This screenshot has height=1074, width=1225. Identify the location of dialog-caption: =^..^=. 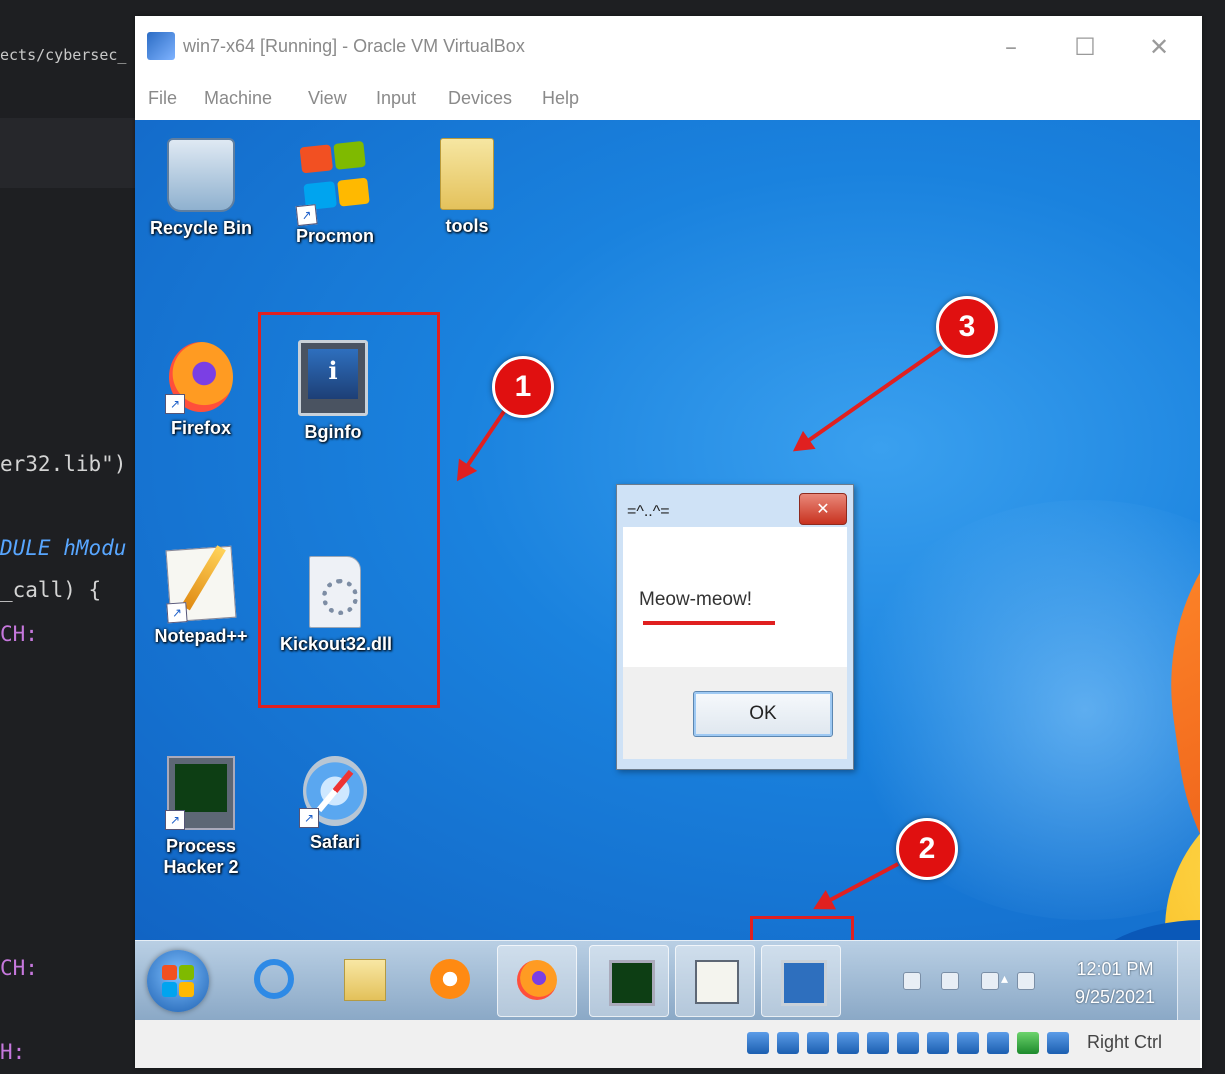
(648, 511).